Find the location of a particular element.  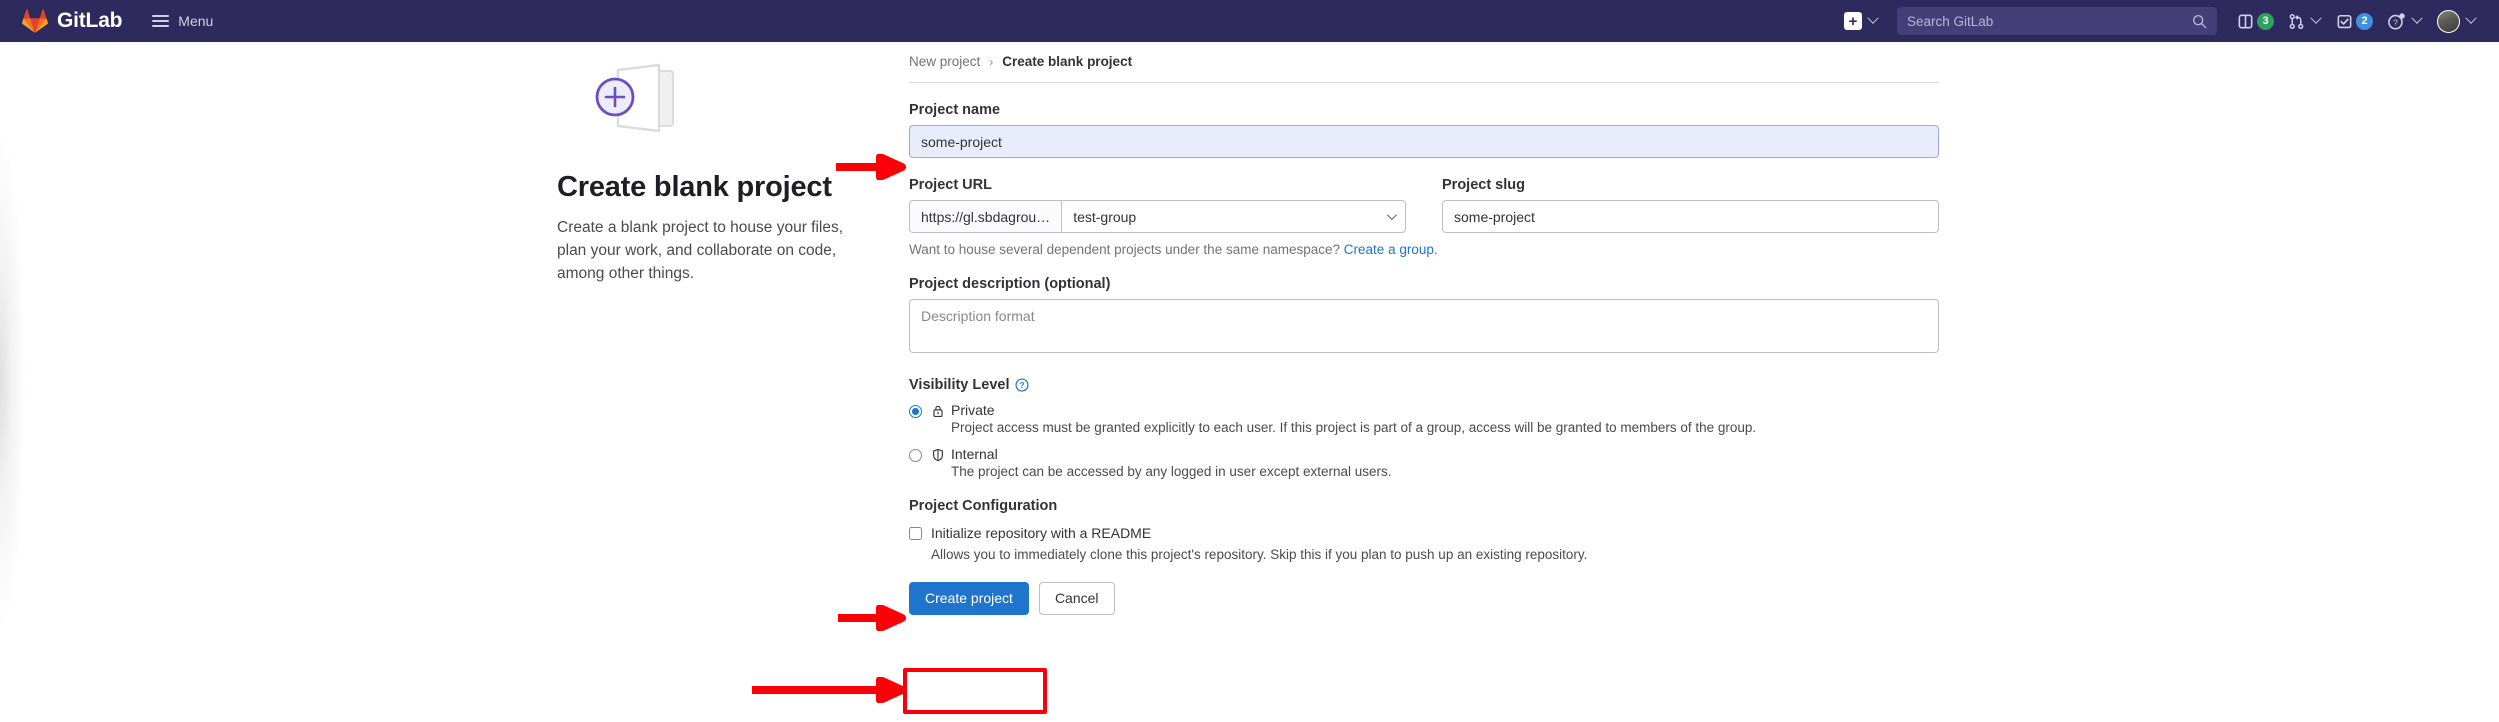

internal-radio-row: Internal is located at coordinates (1424, 454).